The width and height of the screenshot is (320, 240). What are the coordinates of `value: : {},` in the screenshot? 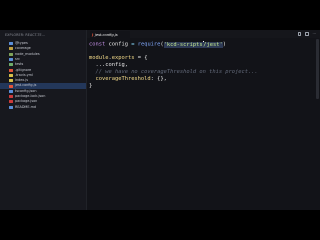 It's located at (158, 79).